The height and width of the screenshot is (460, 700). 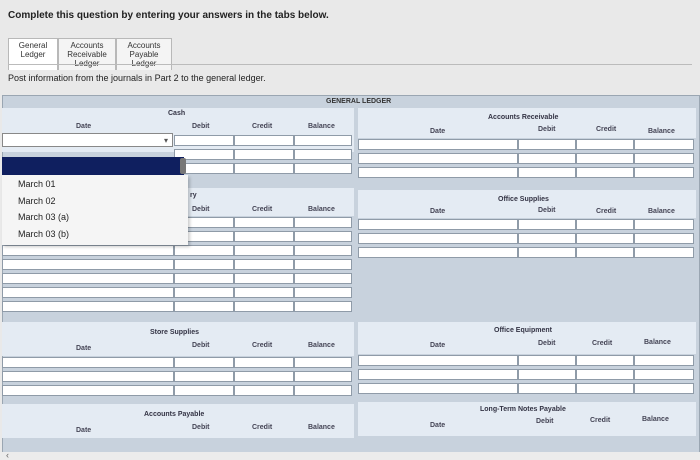 What do you see at coordinates (37, 201) in the screenshot?
I see `date-option-march-02: March 02` at bounding box center [37, 201].